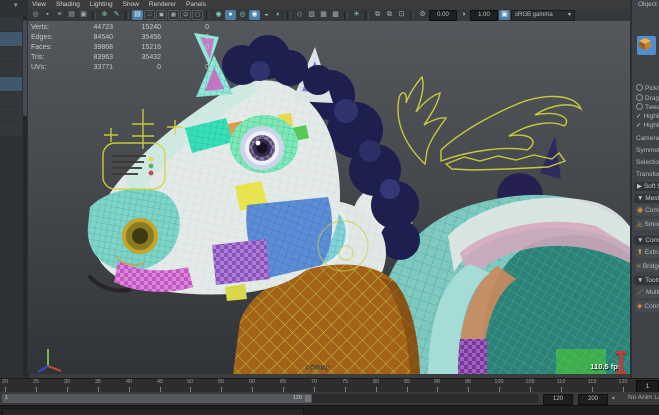  Describe the element at coordinates (311, 15) in the screenshot. I see `toolbar-icon: ▨` at that location.